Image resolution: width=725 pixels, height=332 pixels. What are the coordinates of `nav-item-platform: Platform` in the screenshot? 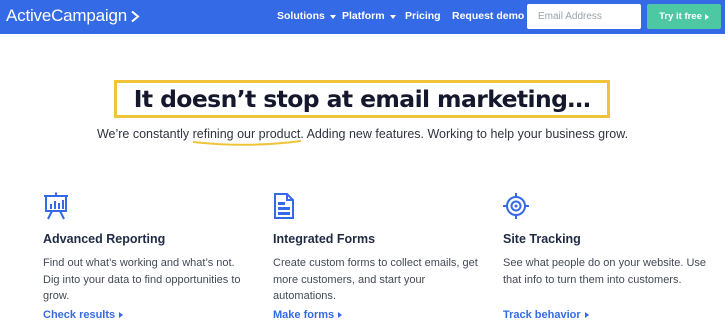 It's located at (369, 16).